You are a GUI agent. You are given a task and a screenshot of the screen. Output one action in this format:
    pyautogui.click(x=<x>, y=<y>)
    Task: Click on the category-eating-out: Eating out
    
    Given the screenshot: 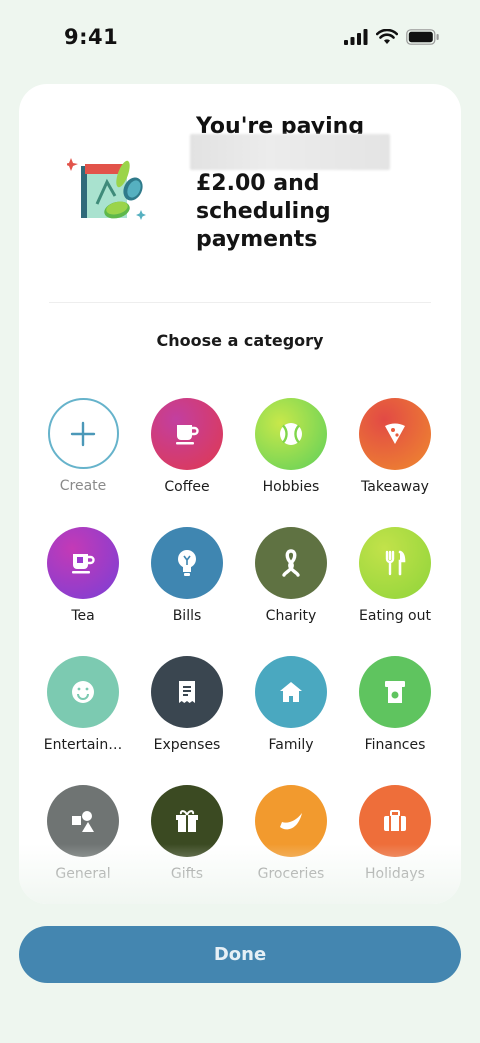 What is the action you would take?
    pyautogui.click(x=395, y=575)
    